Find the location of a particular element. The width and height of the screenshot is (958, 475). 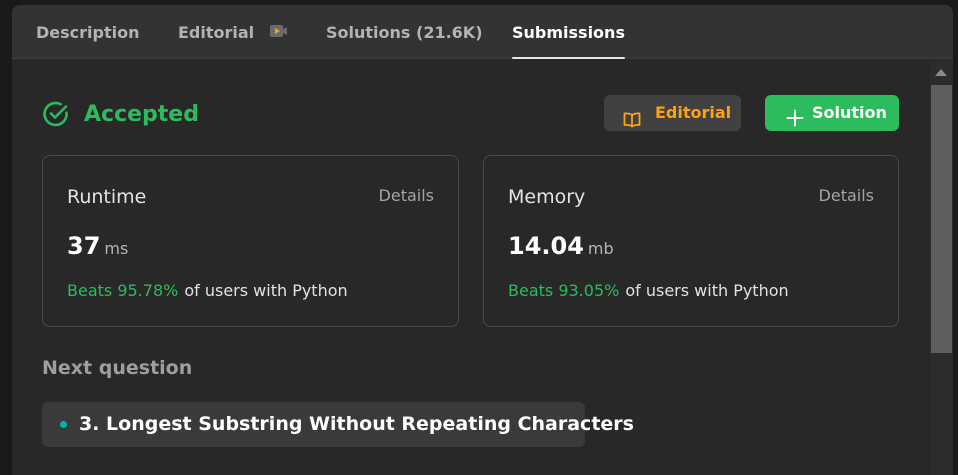

memory-title: Memory is located at coordinates (547, 197).